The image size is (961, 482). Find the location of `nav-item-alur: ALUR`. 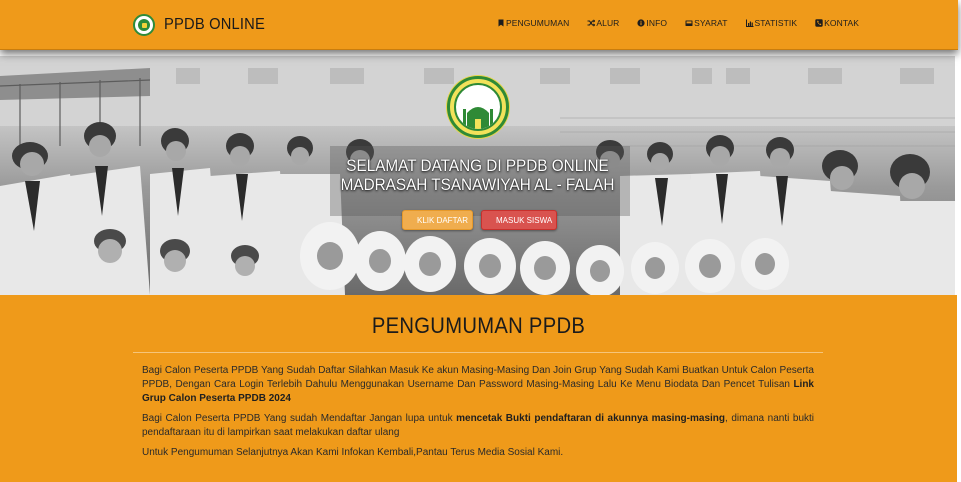

nav-item-alur: ALUR is located at coordinates (603, 23).